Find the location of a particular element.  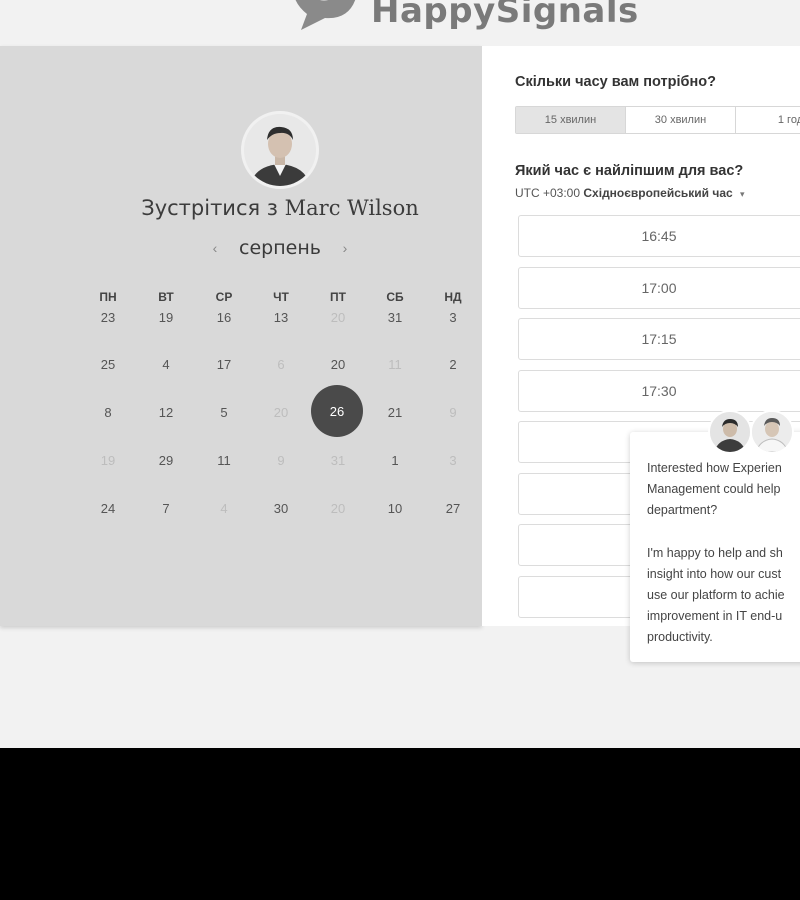

calendar-day-disabled: 11 is located at coordinates (395, 364).